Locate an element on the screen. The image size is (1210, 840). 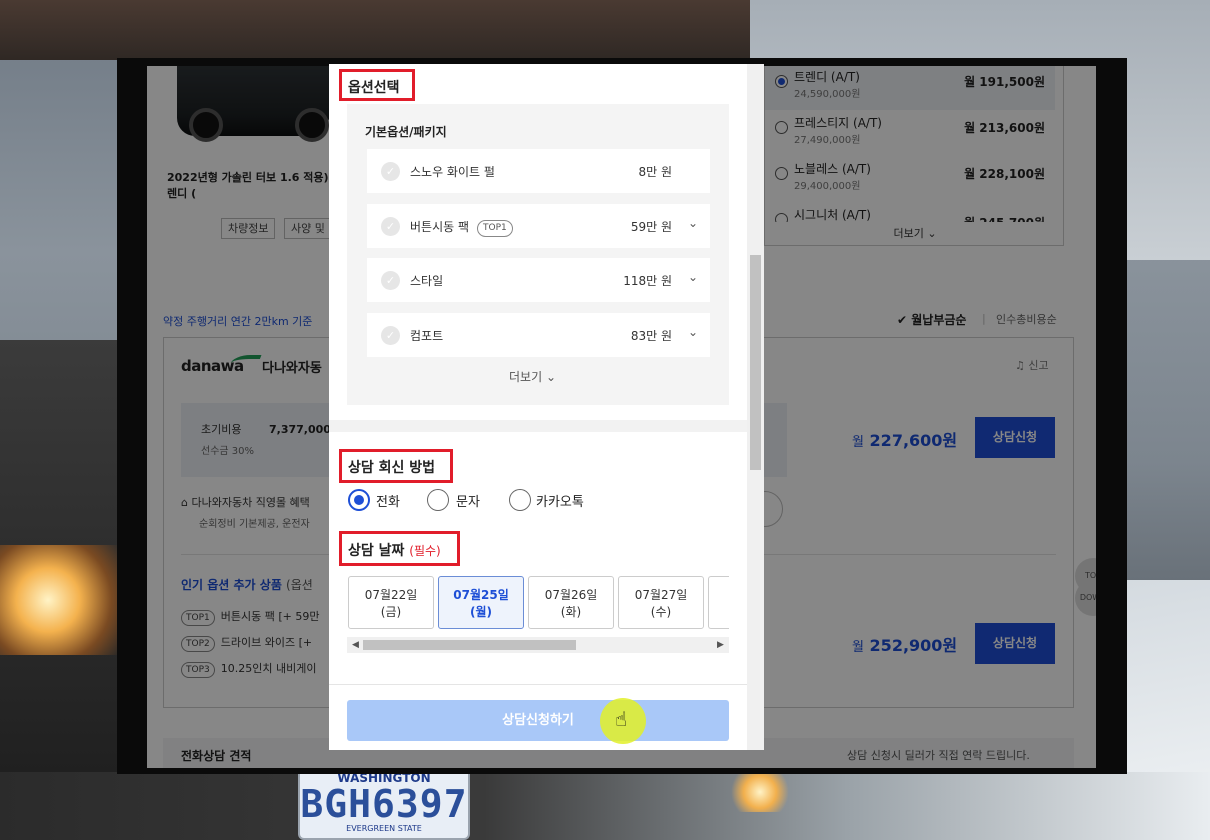
options-more-button: 더보기 ⌄ is located at coordinates (532, 376).